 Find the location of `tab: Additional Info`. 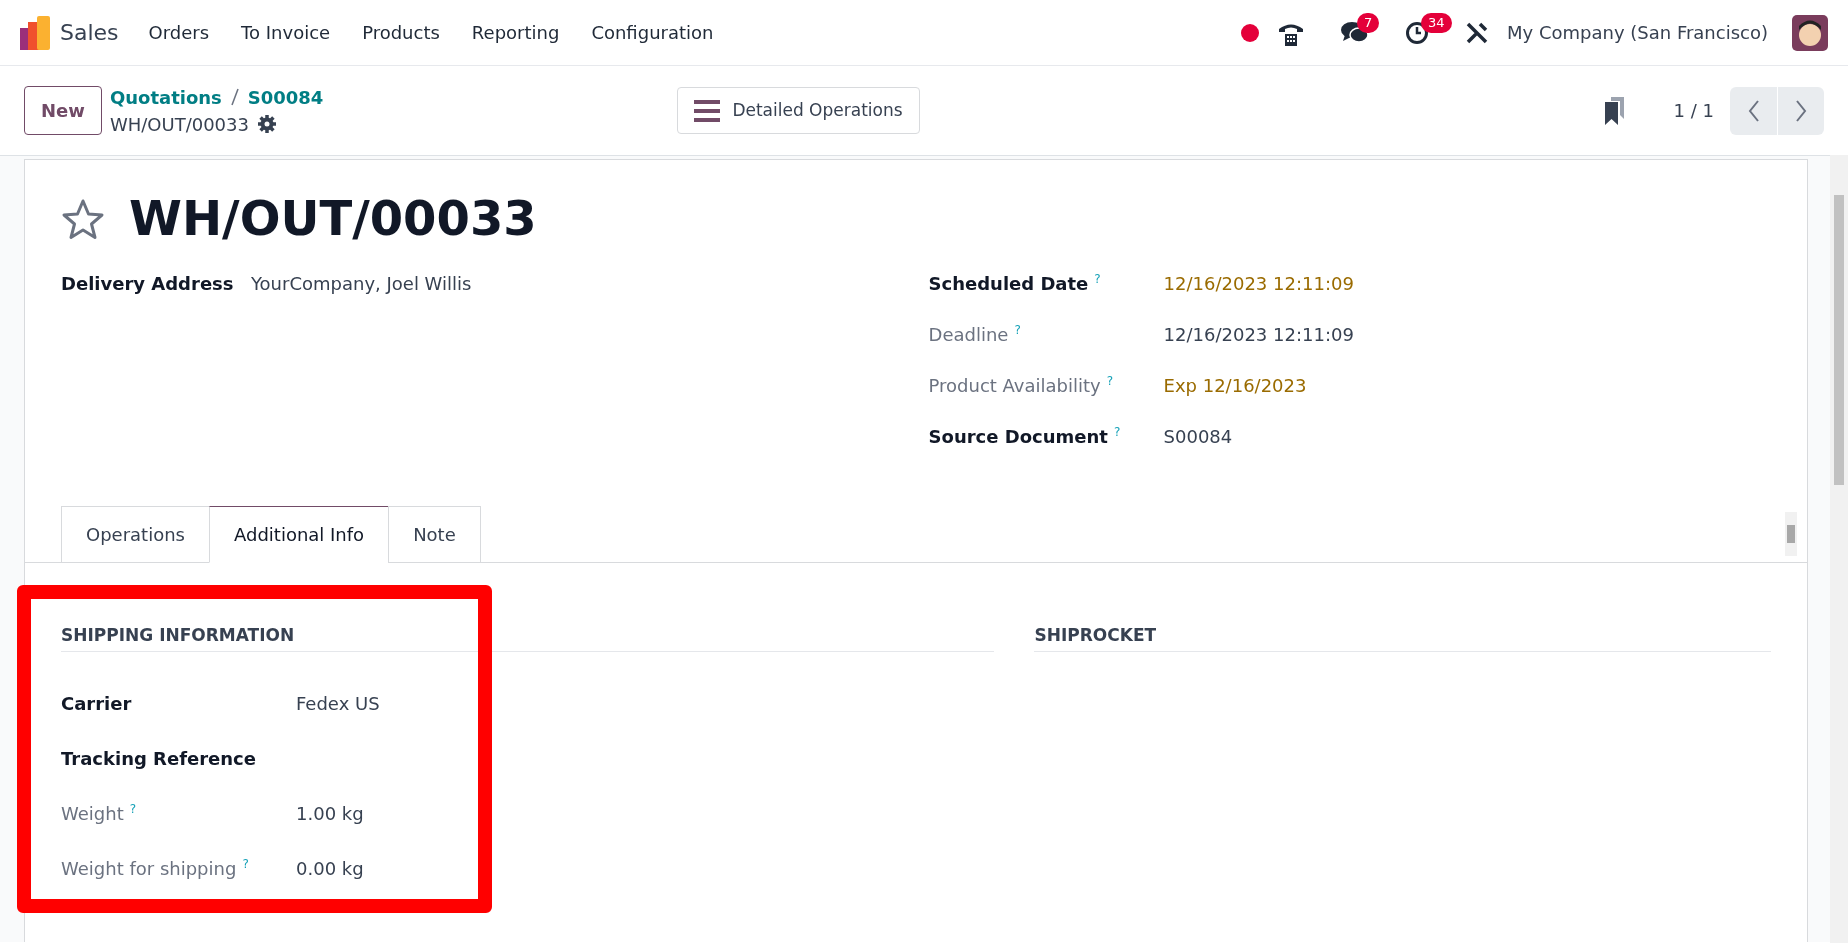

tab: Additional Info is located at coordinates (299, 534).